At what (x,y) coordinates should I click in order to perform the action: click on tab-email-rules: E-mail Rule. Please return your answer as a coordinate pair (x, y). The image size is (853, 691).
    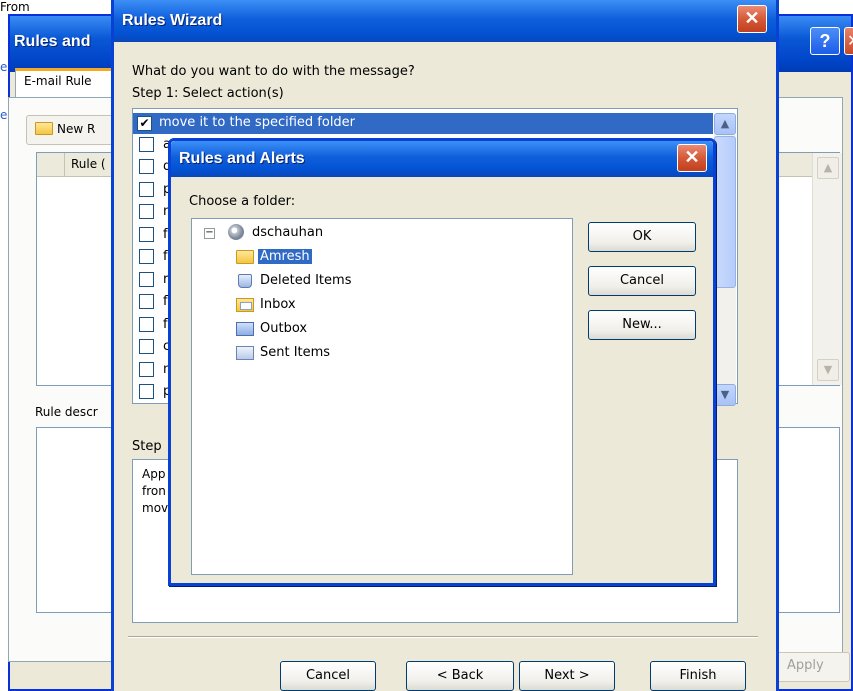
    Looking at the image, I should click on (64, 83).